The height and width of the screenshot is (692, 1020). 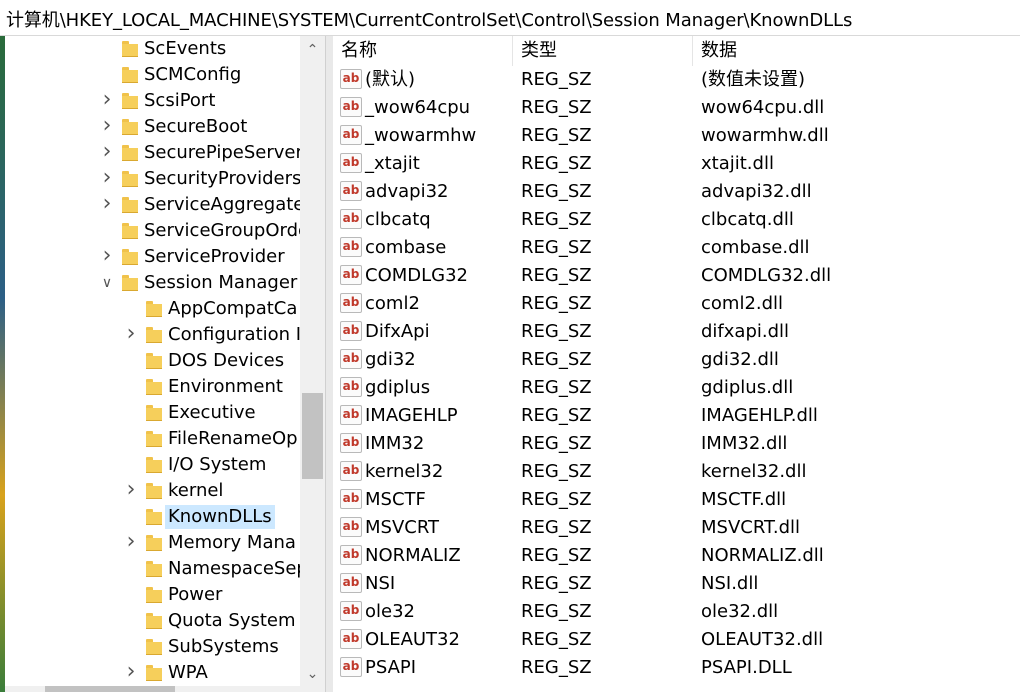 I want to click on tree-item-label: Session Manager, so click(x=221, y=282).